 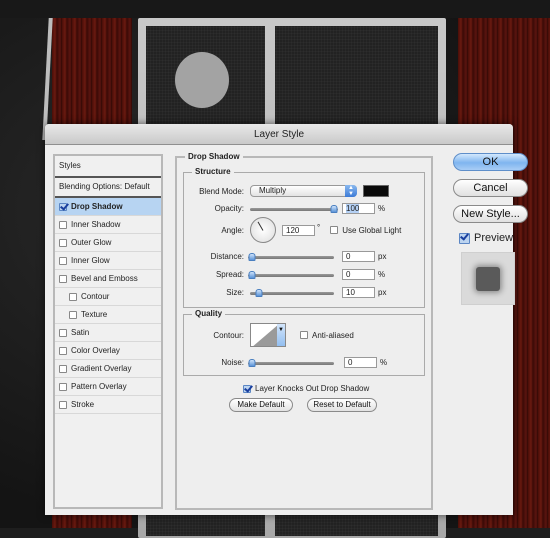 What do you see at coordinates (298, 230) in the screenshot?
I see `angle-input: 120` at bounding box center [298, 230].